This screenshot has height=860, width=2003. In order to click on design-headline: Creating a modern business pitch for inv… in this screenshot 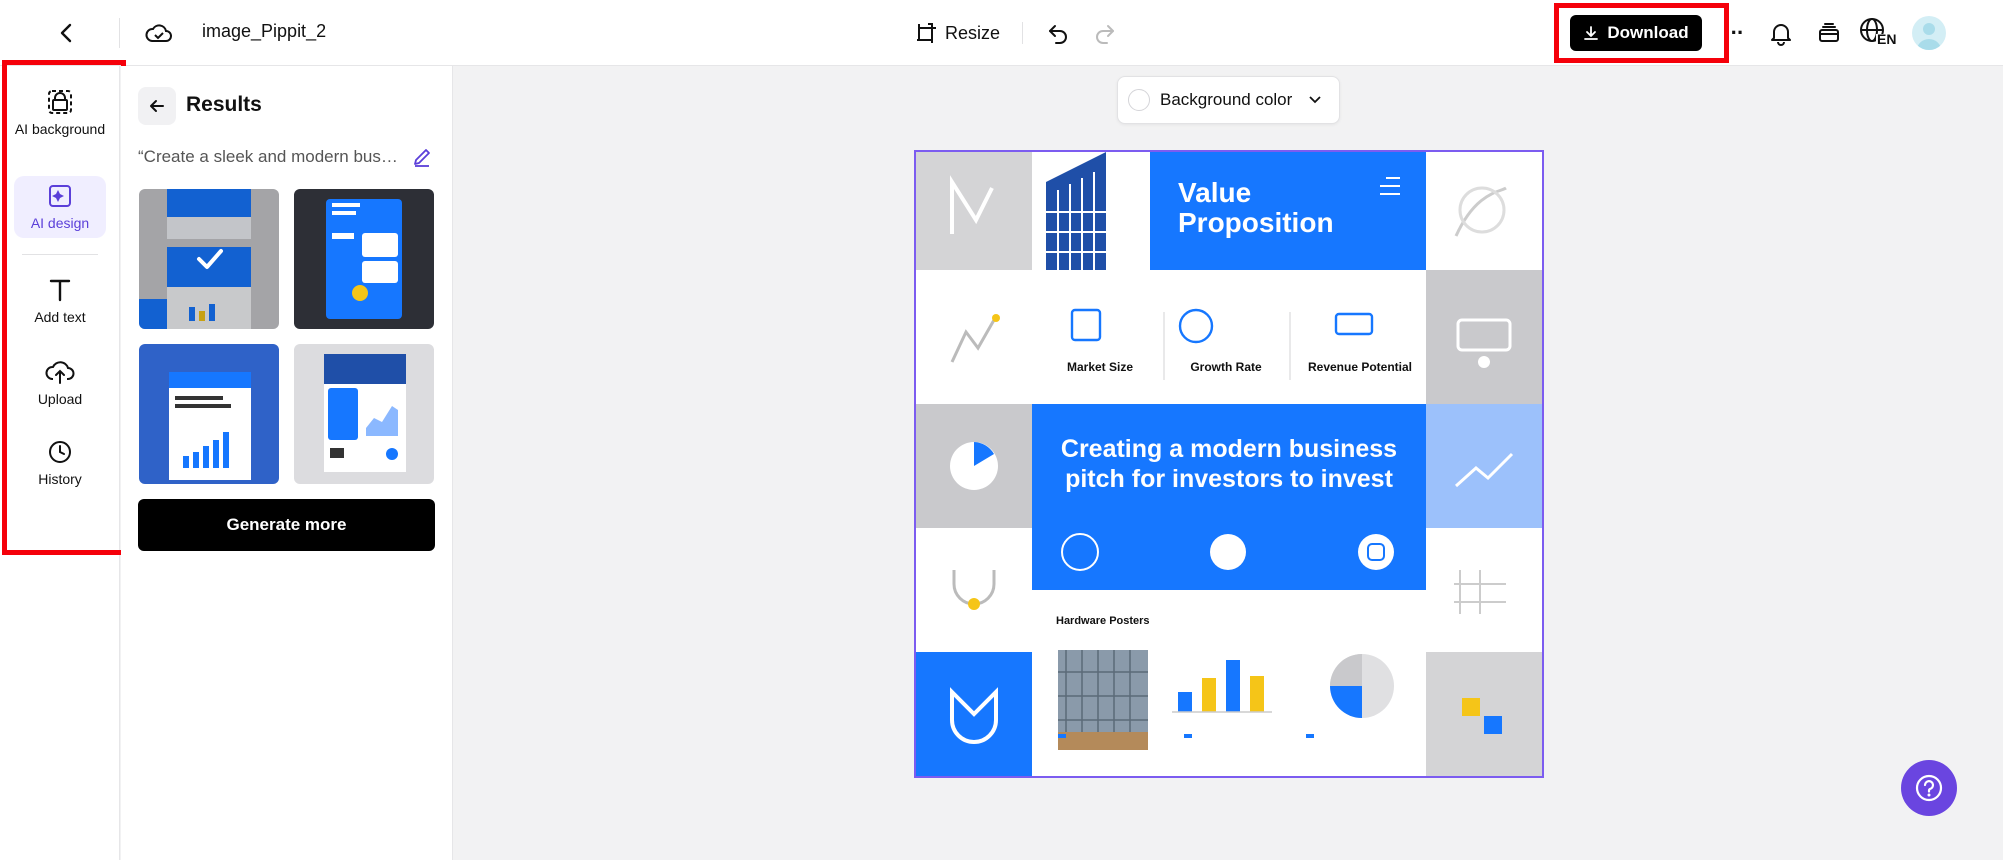, I will do `click(1229, 464)`.